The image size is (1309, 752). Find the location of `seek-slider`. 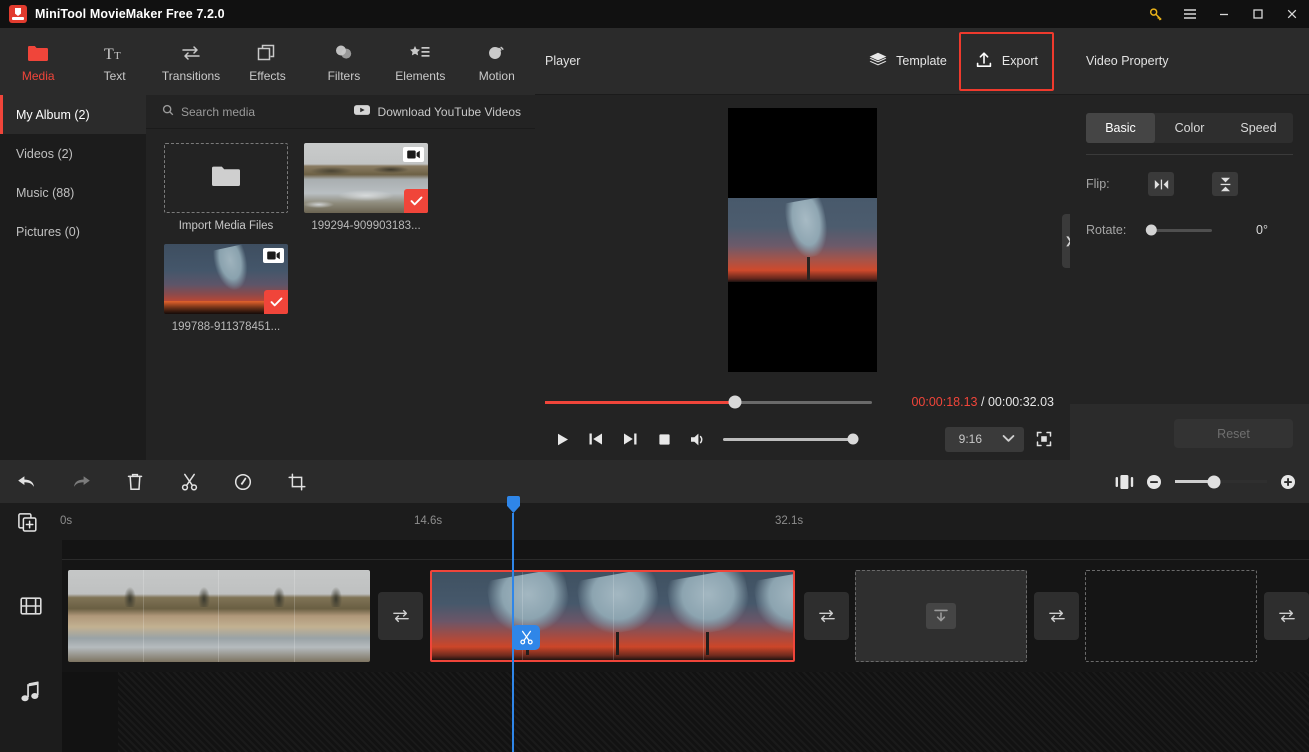

seek-slider is located at coordinates (708, 402).